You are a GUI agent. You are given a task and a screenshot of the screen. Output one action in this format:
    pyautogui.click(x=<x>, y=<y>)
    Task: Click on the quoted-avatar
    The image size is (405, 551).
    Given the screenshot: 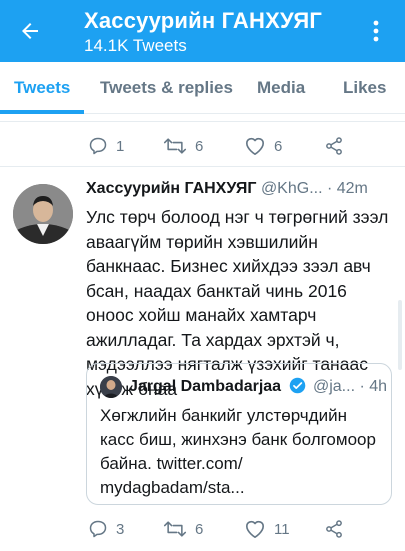 What is the action you would take?
    pyautogui.click(x=111, y=387)
    